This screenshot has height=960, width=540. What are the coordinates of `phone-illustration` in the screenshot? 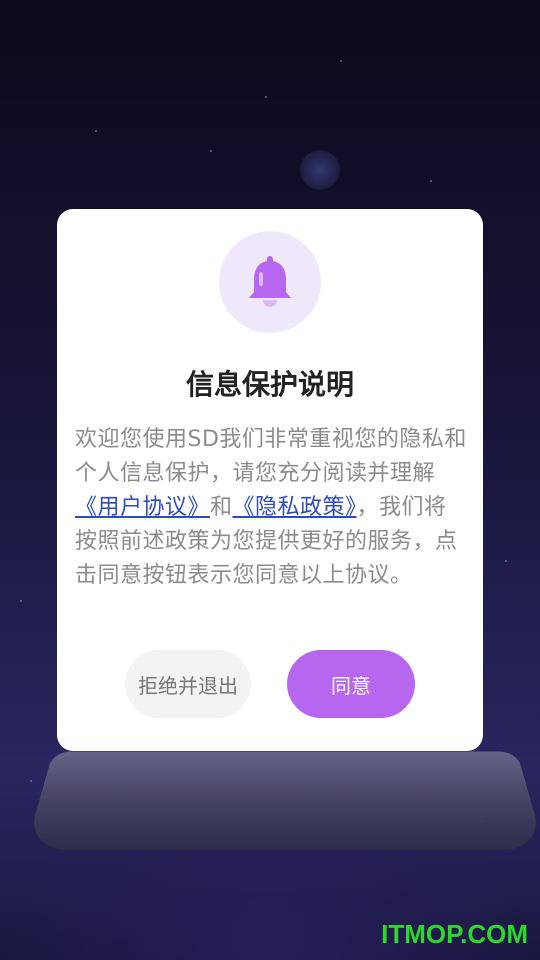 It's located at (282, 801).